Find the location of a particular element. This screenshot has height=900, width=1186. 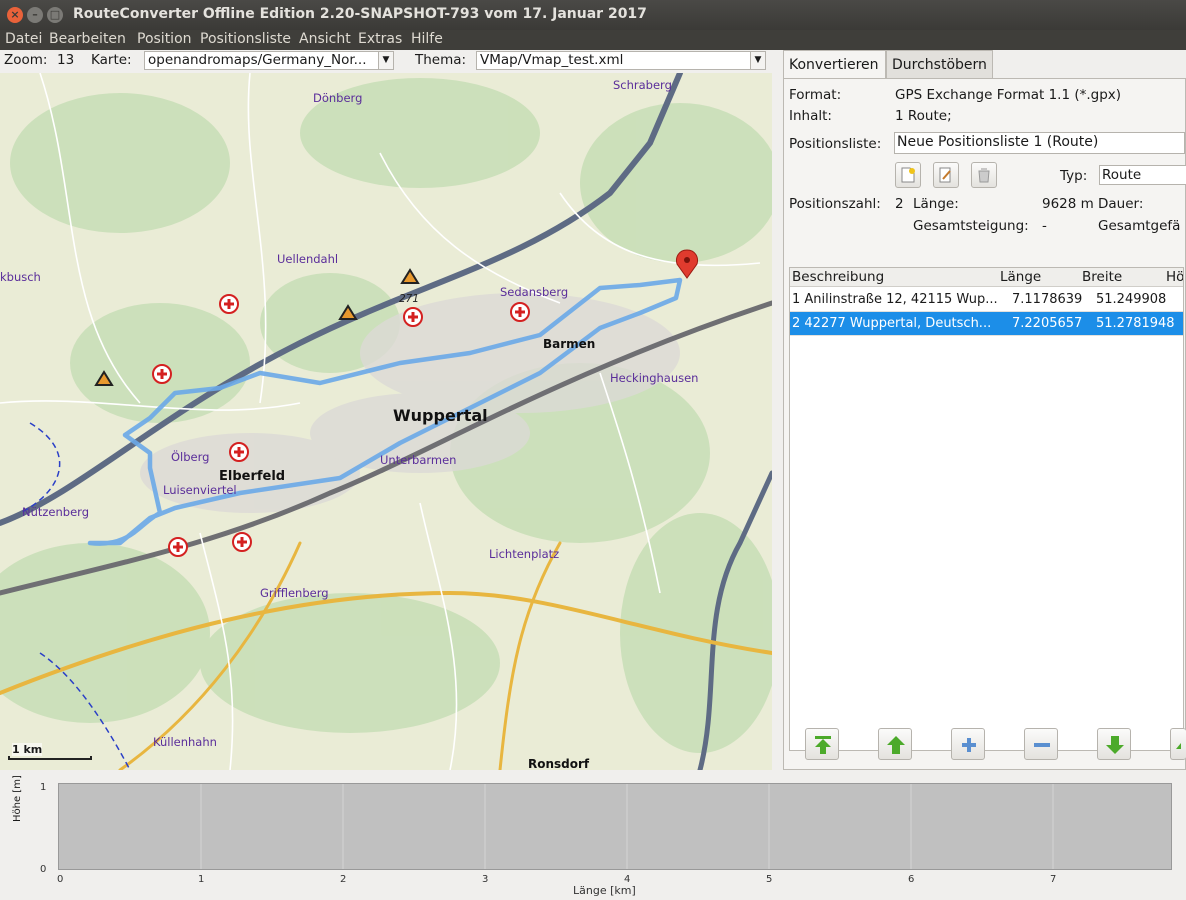

arrow-down-icon is located at coordinates (1115, 745).